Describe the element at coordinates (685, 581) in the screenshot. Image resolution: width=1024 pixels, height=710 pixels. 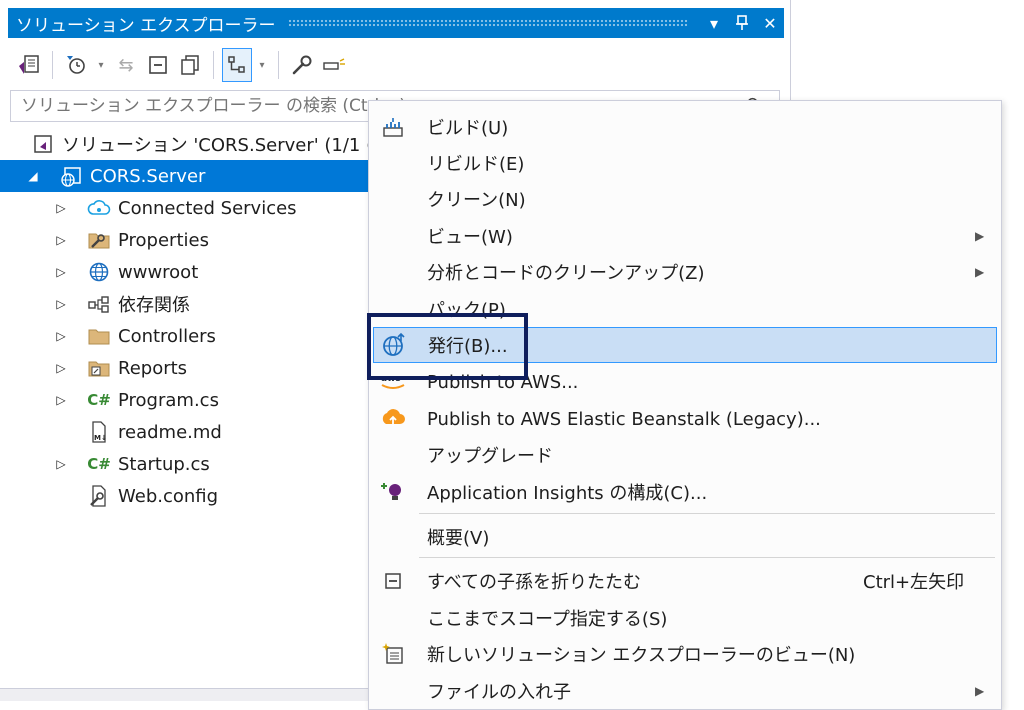
I see `menu-item-collapse-all-descendants: すべての子孫を折りたたむ Ctrl+左矢印` at that location.